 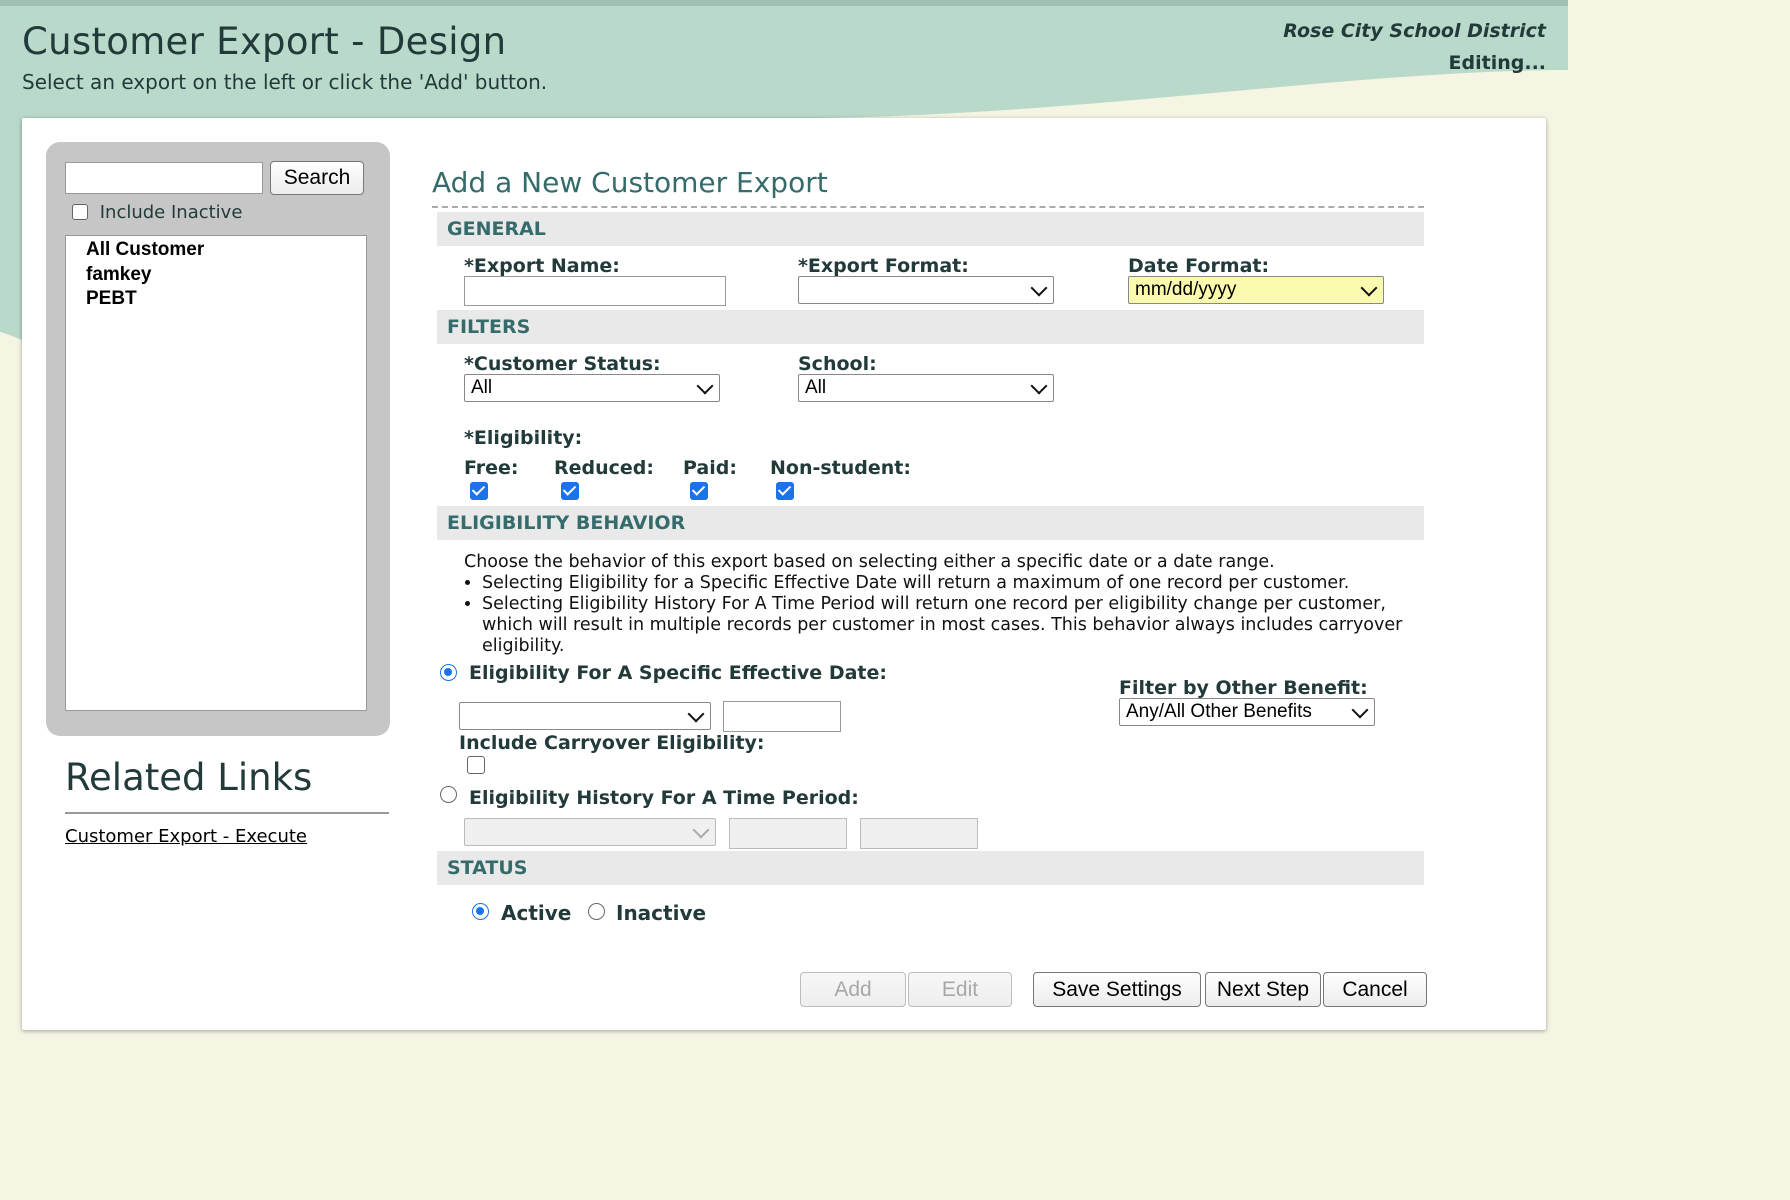 I want to click on carryover-checkbox, so click(x=476, y=765).